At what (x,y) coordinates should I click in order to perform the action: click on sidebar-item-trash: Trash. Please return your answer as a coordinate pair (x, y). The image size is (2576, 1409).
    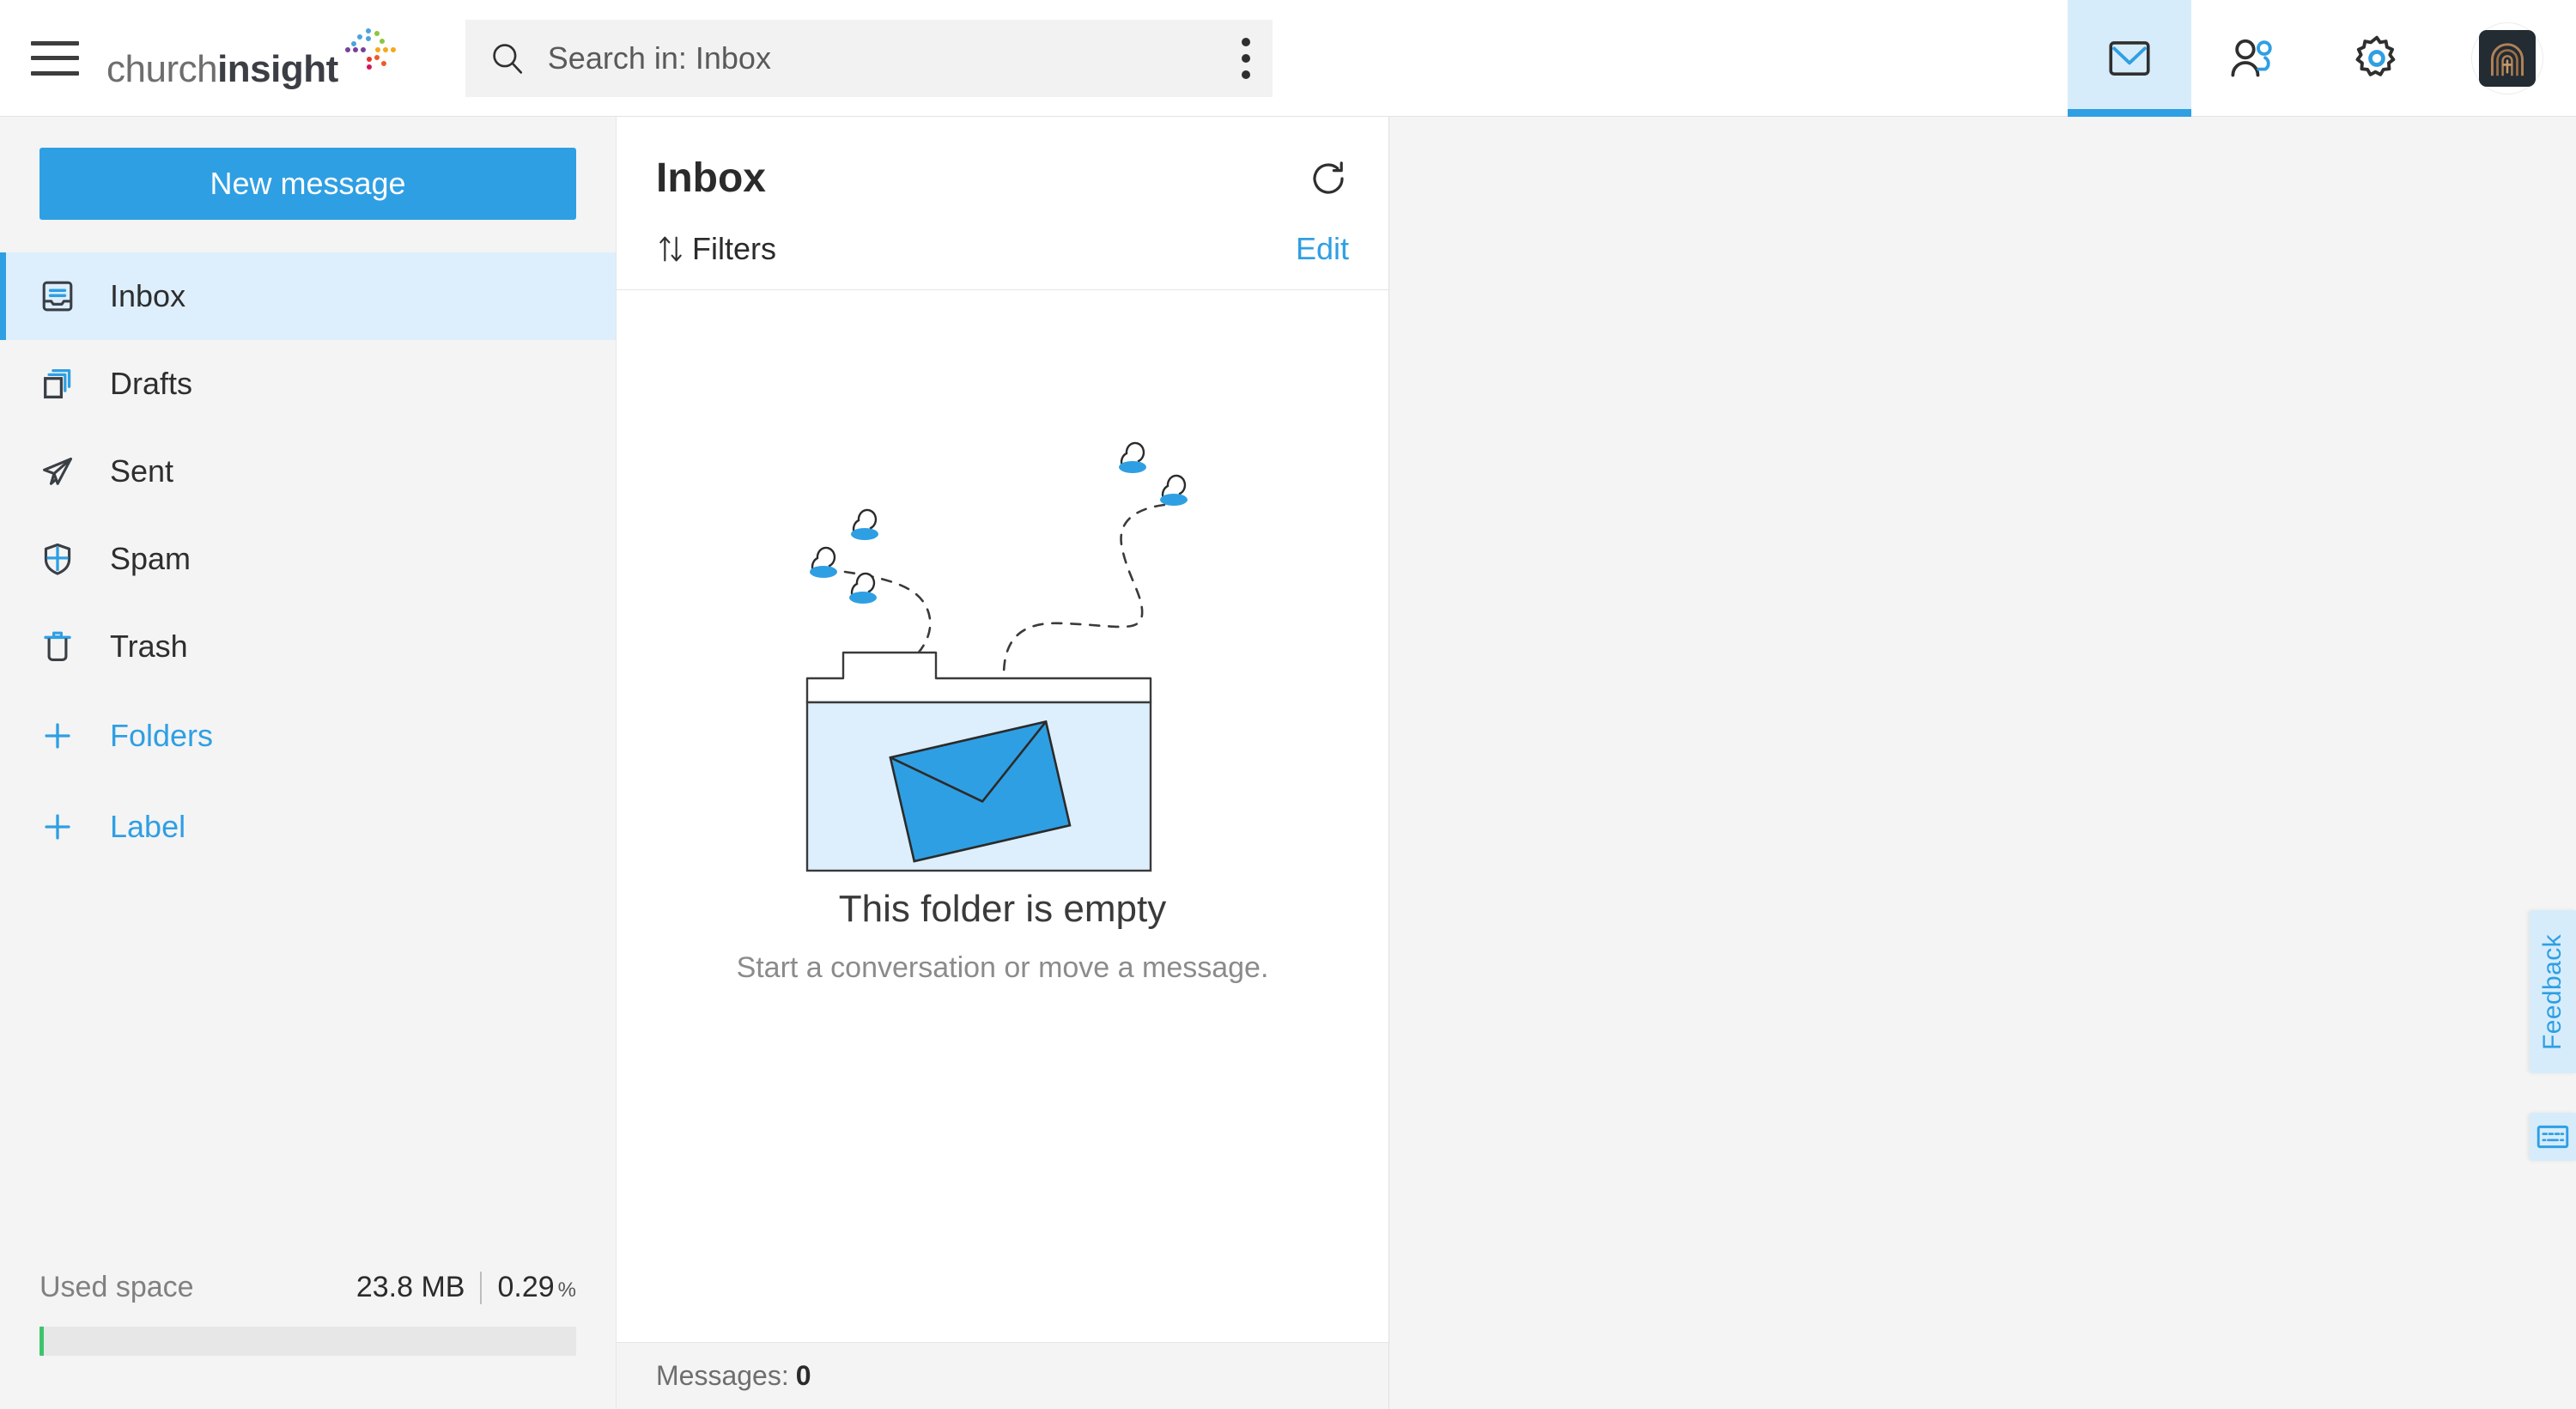
    Looking at the image, I should click on (308, 646).